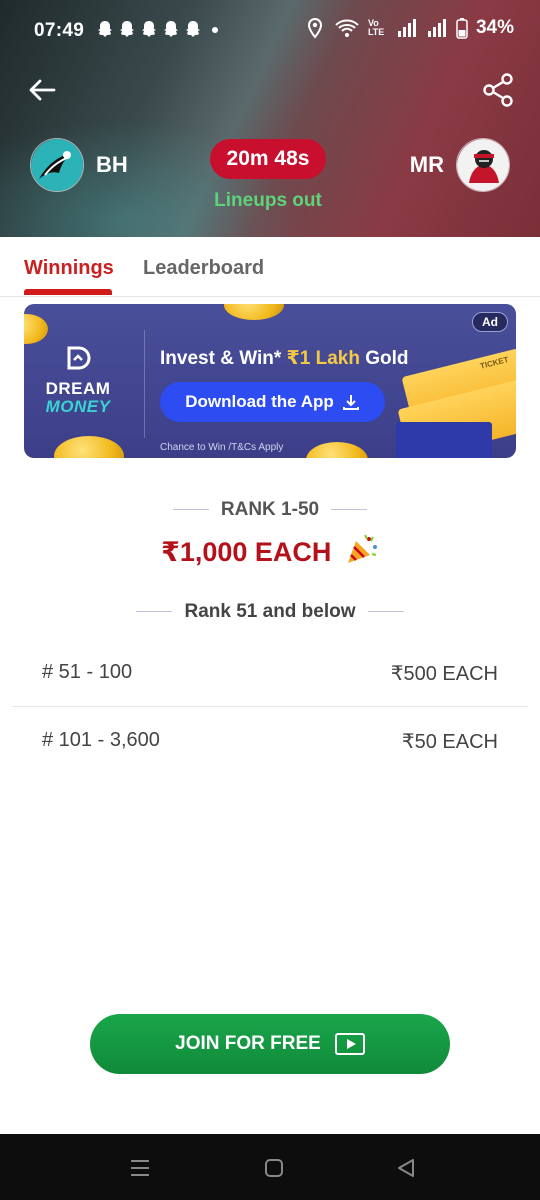 The height and width of the screenshot is (1200, 540). I want to click on ad-headline: Invest & Win* ₹1 Lakh Gold, so click(284, 358).